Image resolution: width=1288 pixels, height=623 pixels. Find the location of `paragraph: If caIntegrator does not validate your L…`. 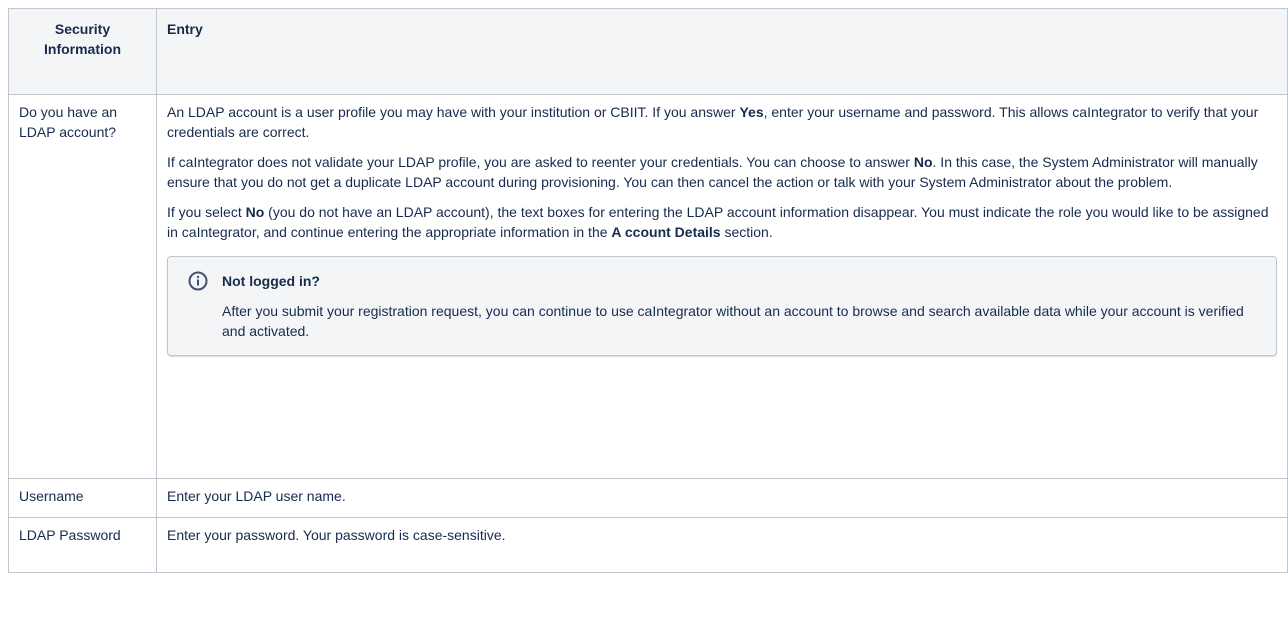

paragraph: If caIntegrator does not validate your L… is located at coordinates (722, 172).